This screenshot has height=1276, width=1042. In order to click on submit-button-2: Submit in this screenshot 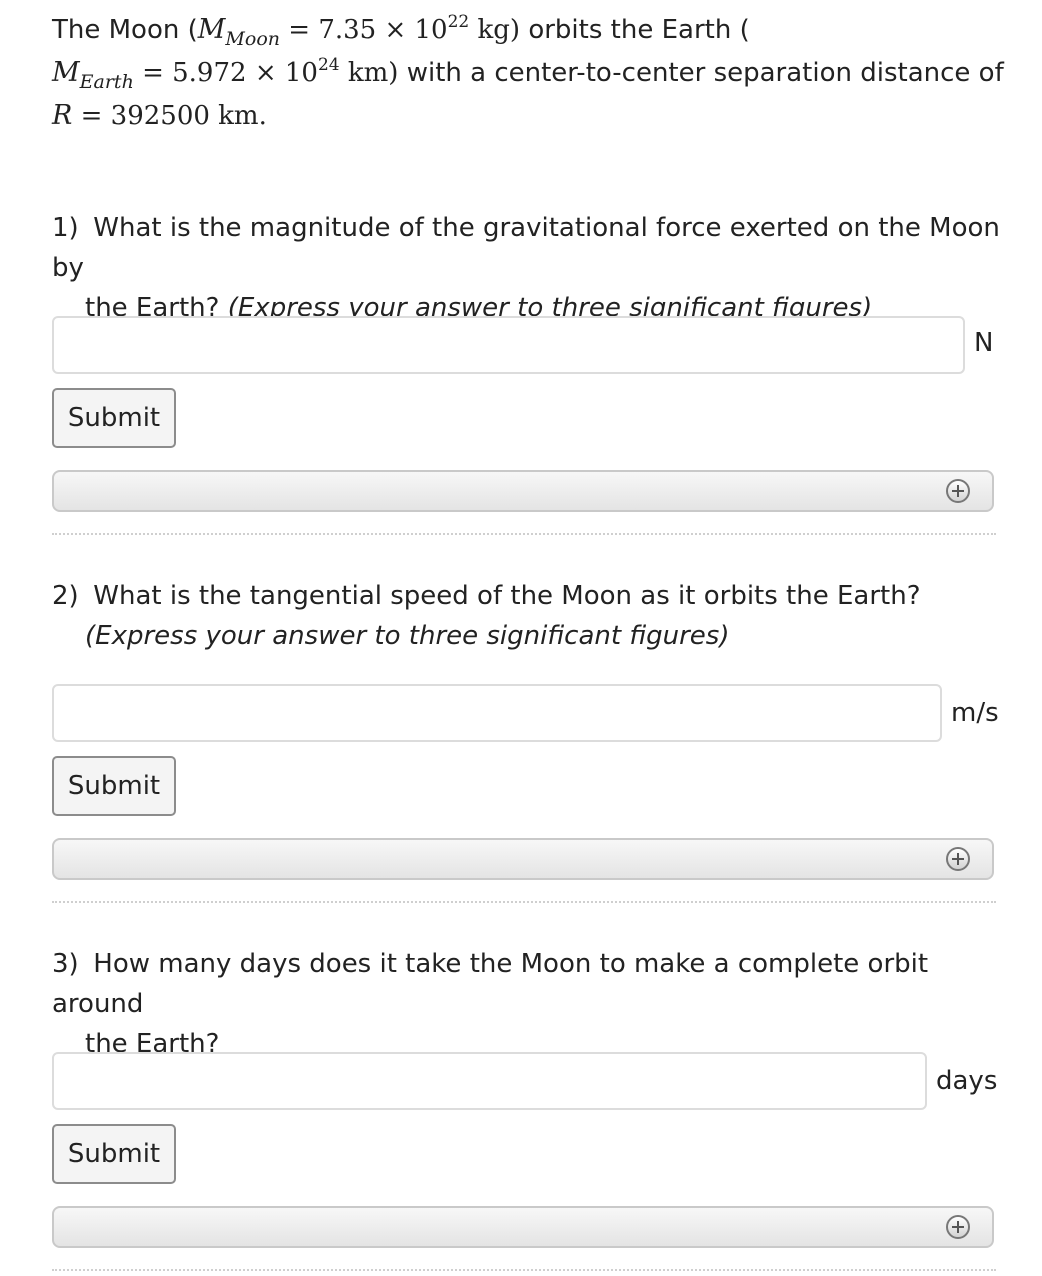, I will do `click(114, 786)`.